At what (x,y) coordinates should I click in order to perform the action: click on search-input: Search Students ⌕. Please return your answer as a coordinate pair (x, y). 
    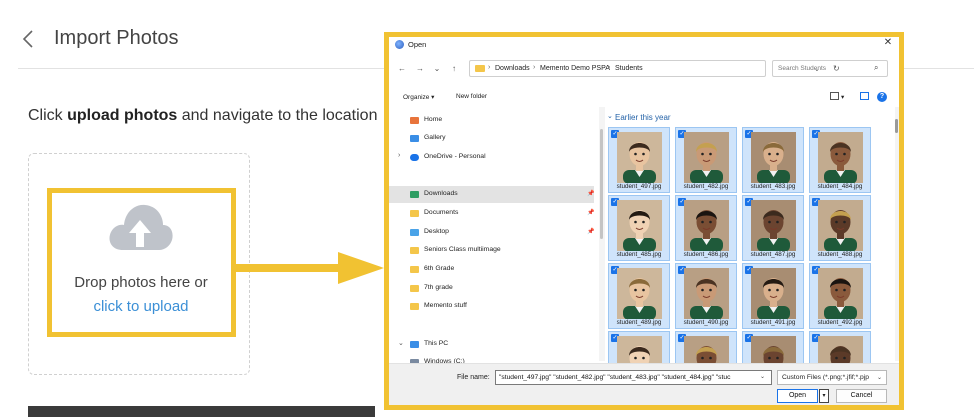
    Looking at the image, I should click on (830, 68).